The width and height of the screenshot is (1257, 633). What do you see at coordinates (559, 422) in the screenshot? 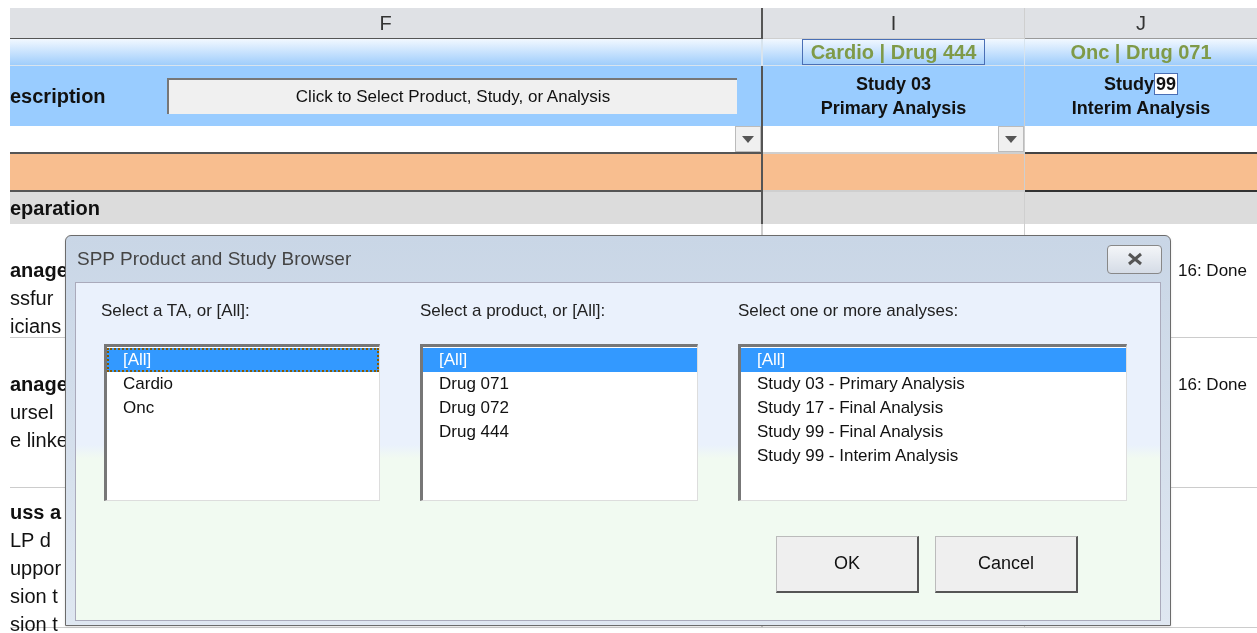
I see `list-box: [All] Drug 071 Drug 072 Drug 444` at bounding box center [559, 422].